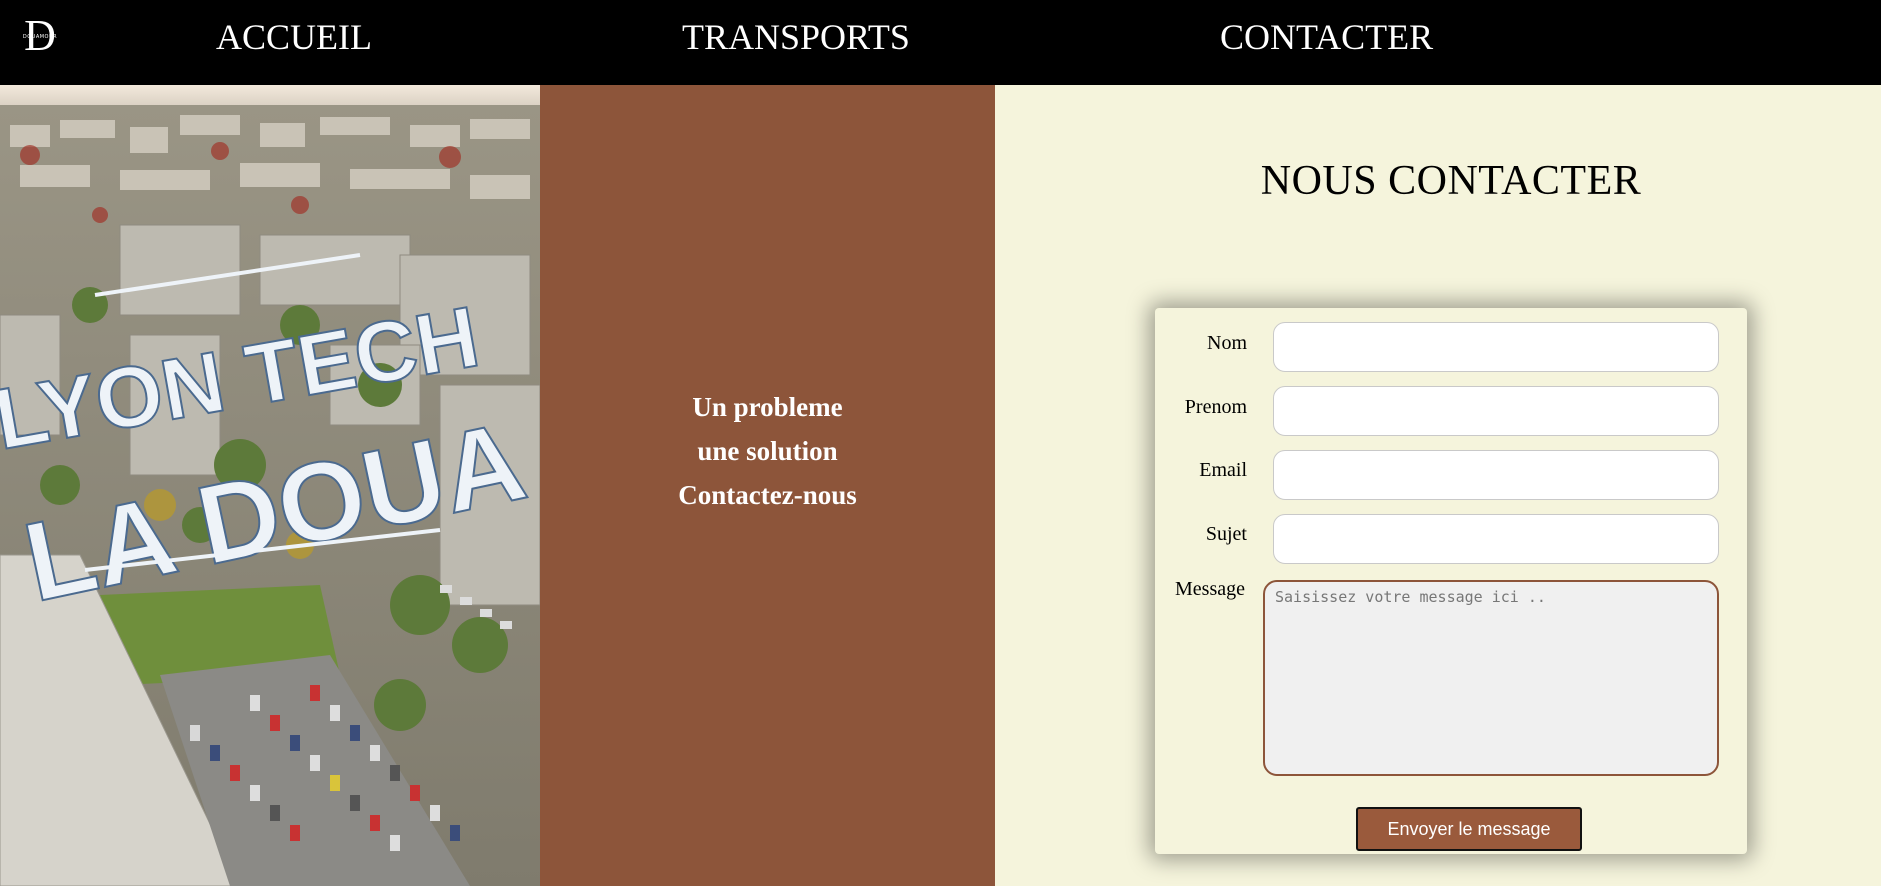 The height and width of the screenshot is (886, 1881). Describe the element at coordinates (1491, 678) in the screenshot. I see `message-textarea` at that location.